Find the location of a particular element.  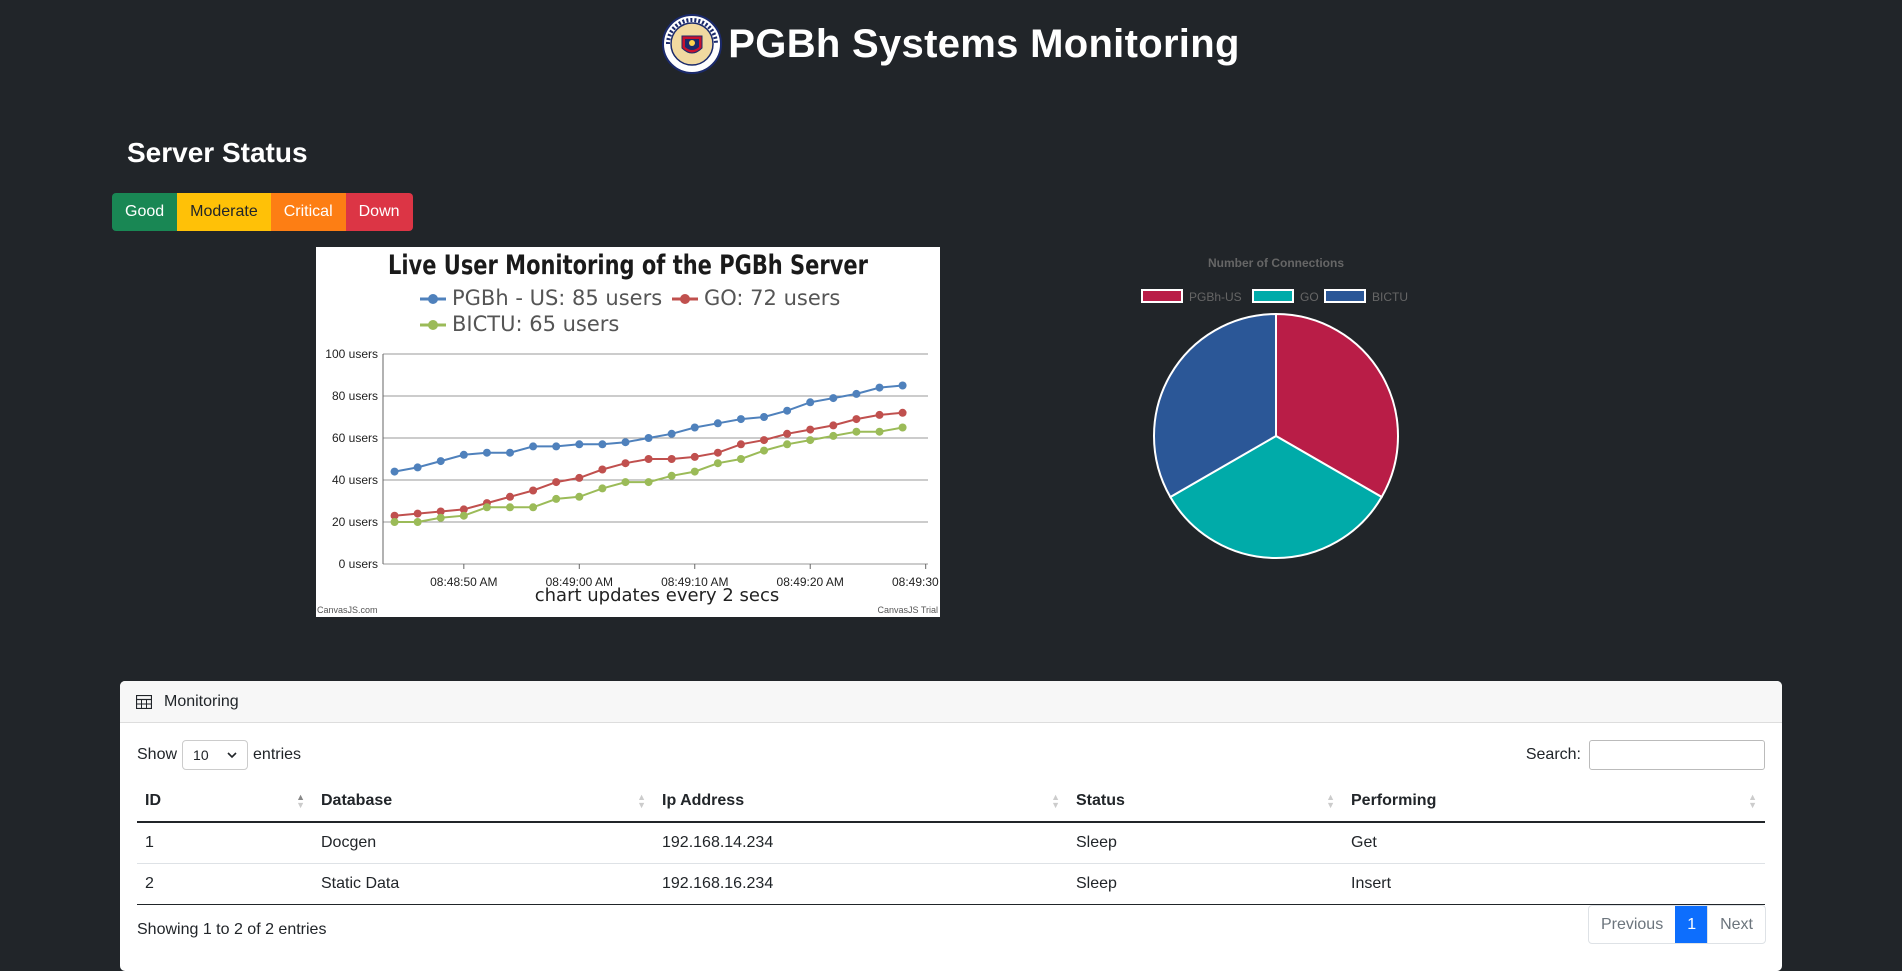

status-legend: Good Moderate Critical Down is located at coordinates (262, 212).